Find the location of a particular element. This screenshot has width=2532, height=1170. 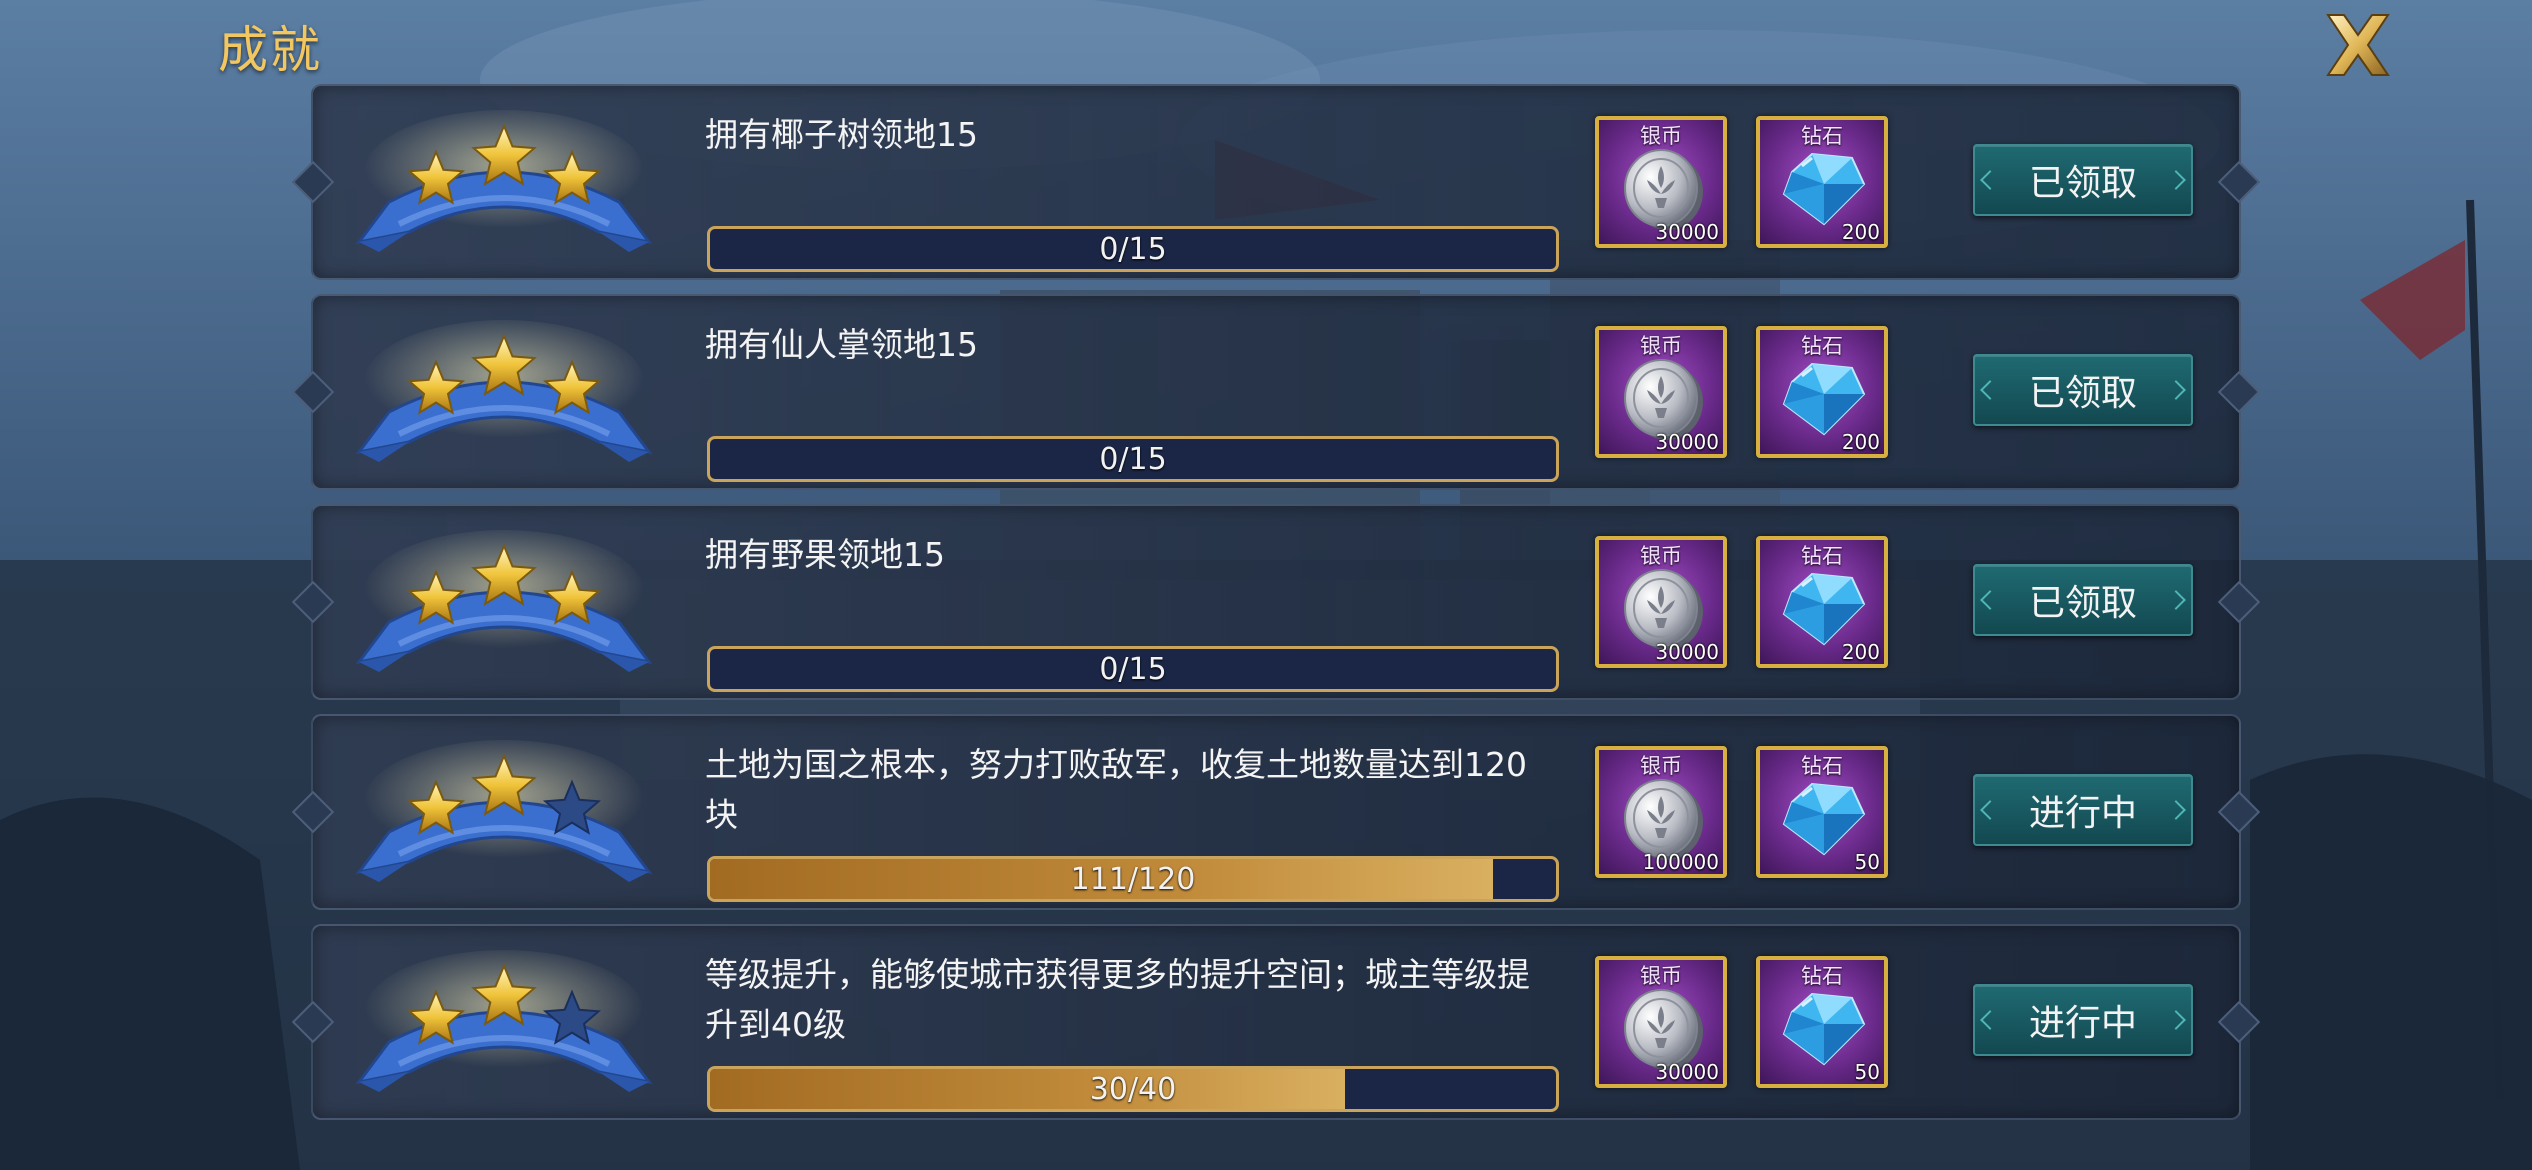

progress-label: 30/40 is located at coordinates (1133, 1089).